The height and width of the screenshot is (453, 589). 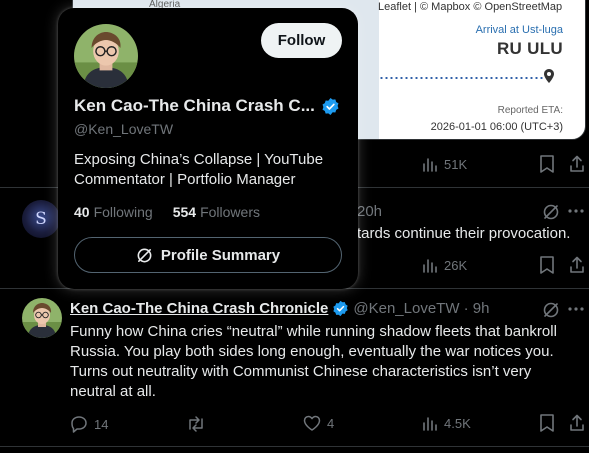 I want to click on like-button: 4, so click(x=318, y=423).